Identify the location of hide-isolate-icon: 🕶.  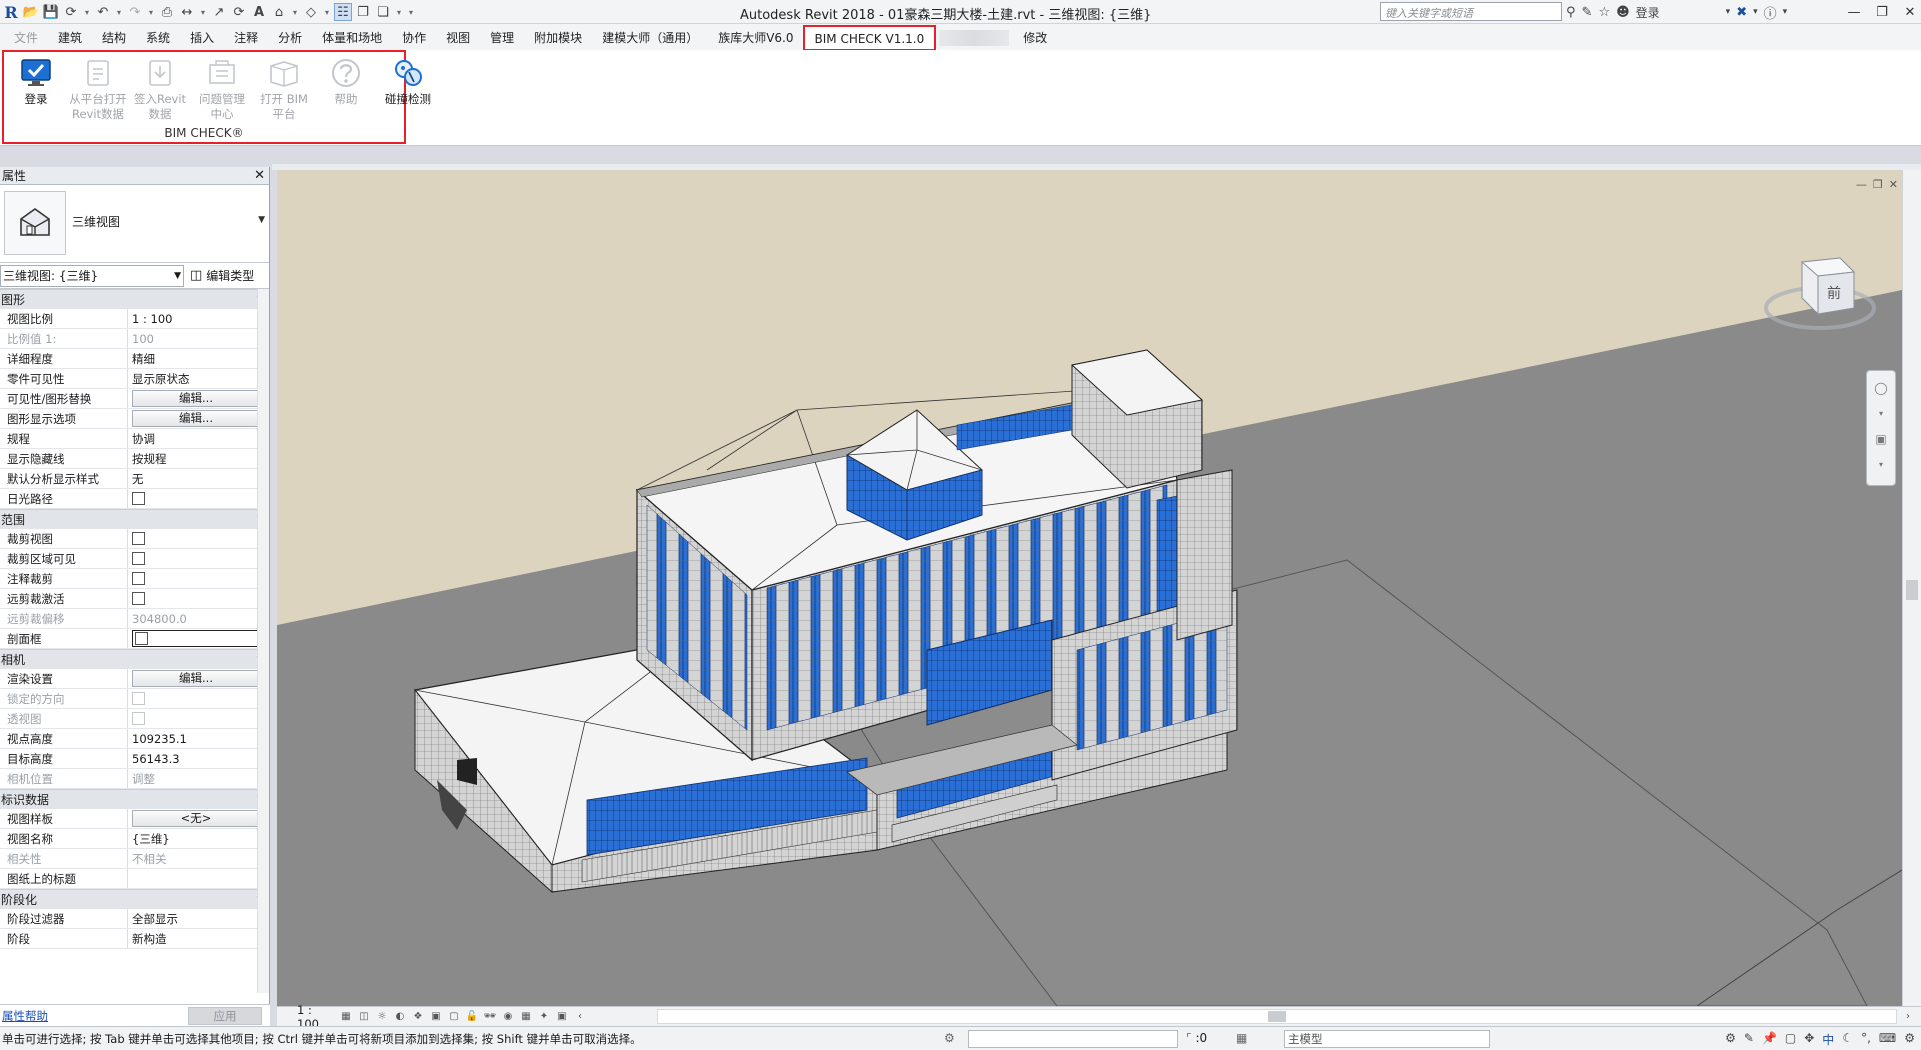
(490, 1017).